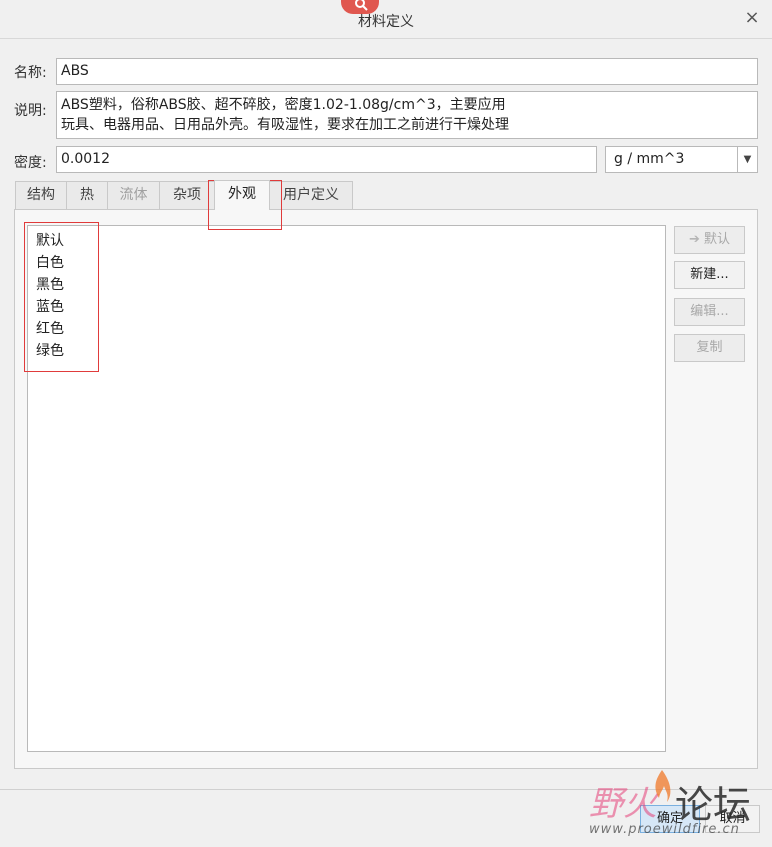 The width and height of the screenshot is (772, 847). Describe the element at coordinates (386, 22) in the screenshot. I see `window-title: 材料定义` at that location.